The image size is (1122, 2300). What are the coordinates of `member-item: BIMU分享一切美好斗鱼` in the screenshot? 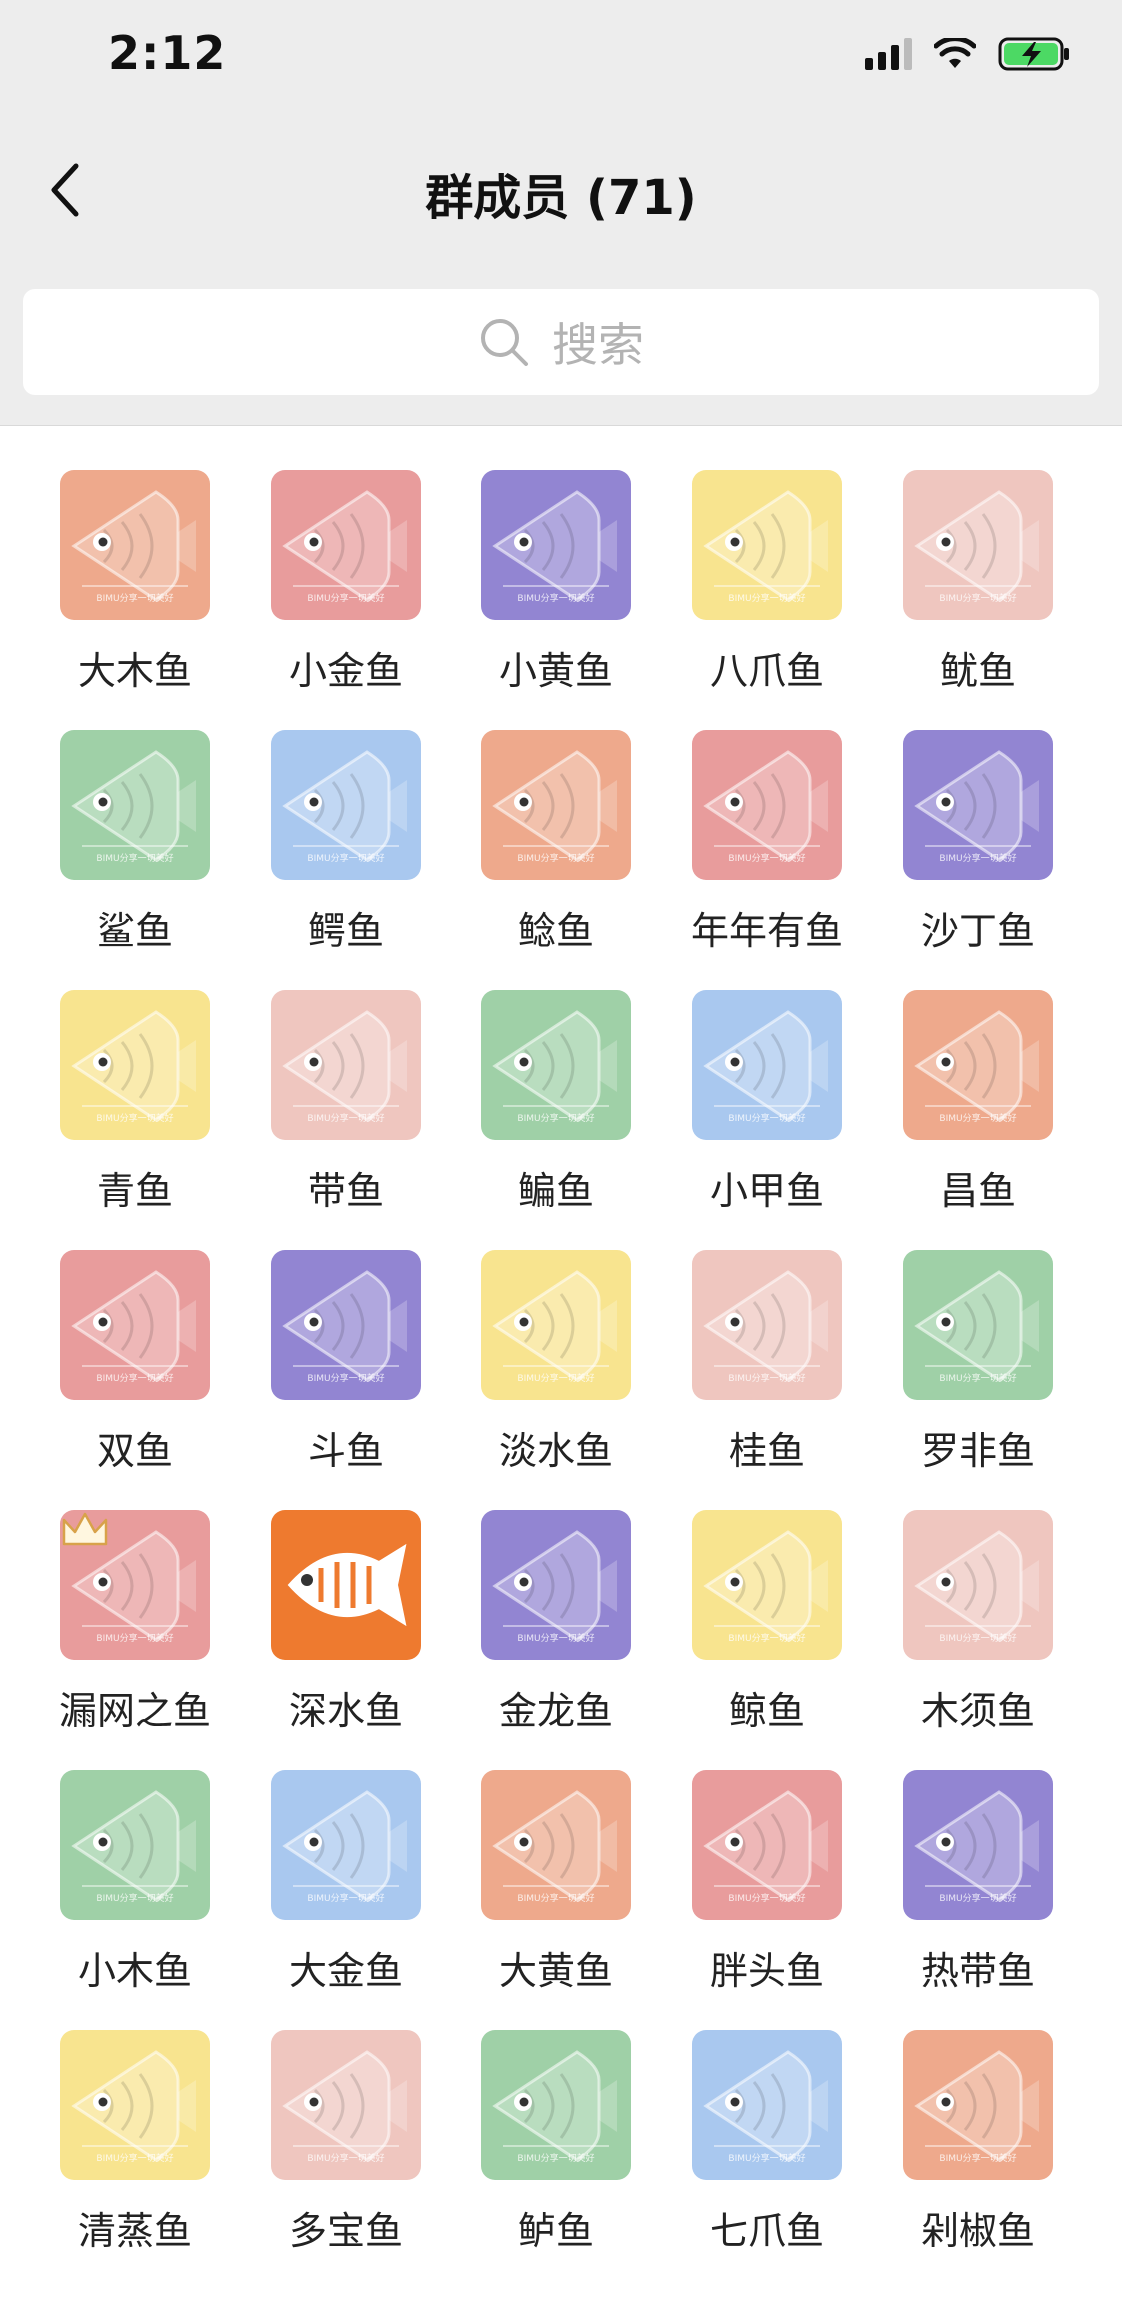 It's located at (346, 1362).